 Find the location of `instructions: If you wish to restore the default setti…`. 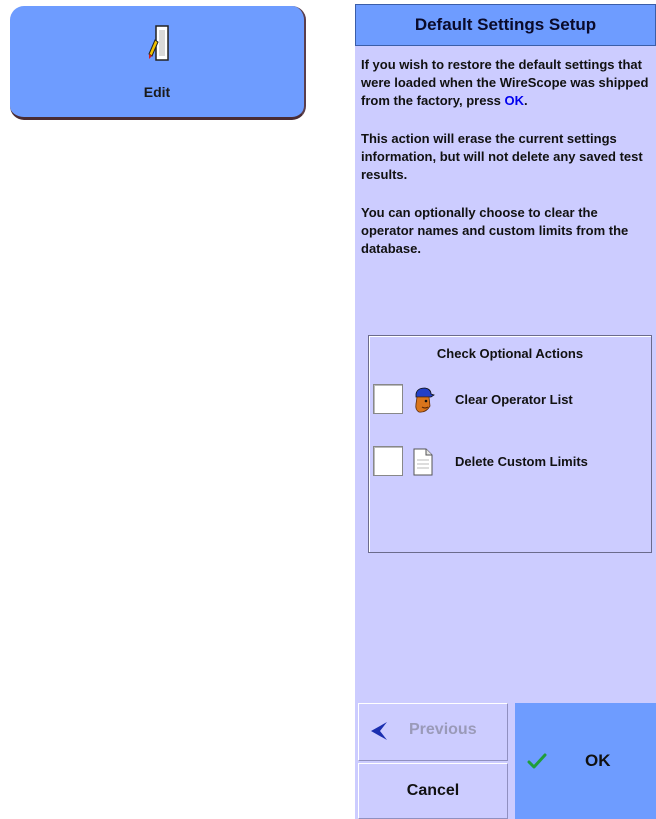

instructions: If you wish to restore the default setti… is located at coordinates (506, 167).